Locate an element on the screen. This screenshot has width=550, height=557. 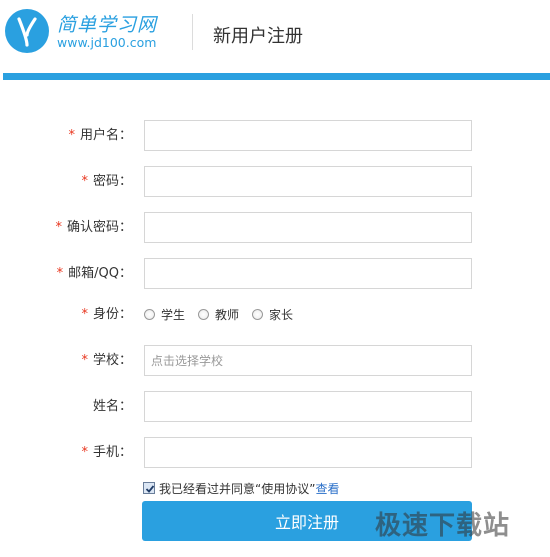
email-input is located at coordinates (308, 273).